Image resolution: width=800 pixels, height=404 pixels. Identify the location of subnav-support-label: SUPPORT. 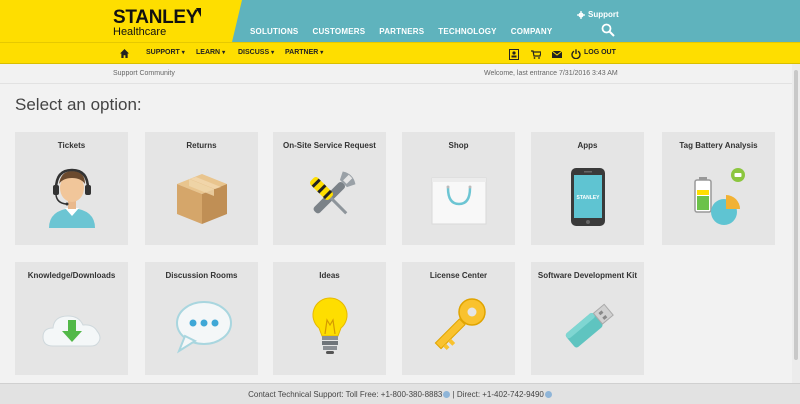
(163, 52).